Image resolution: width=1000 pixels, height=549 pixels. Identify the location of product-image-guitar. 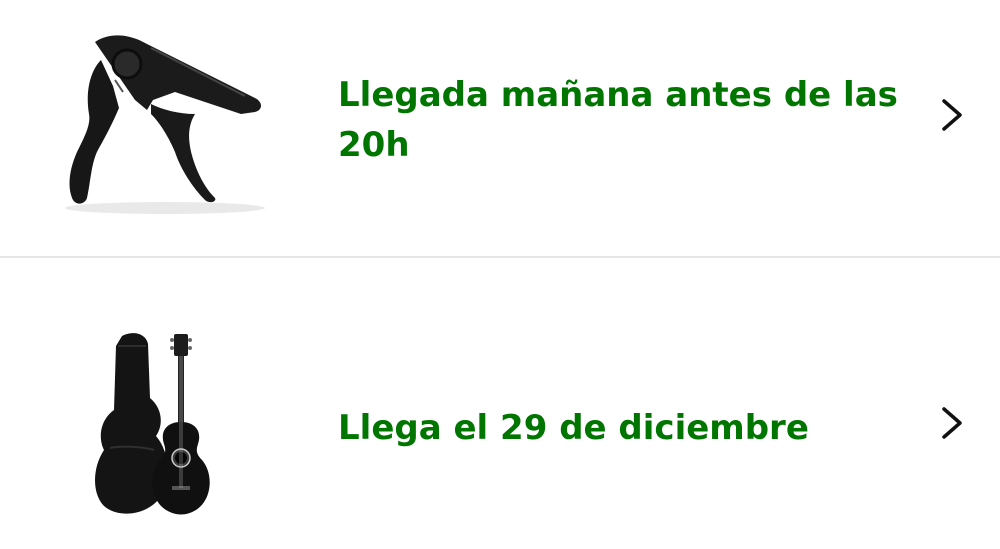
(157, 425).